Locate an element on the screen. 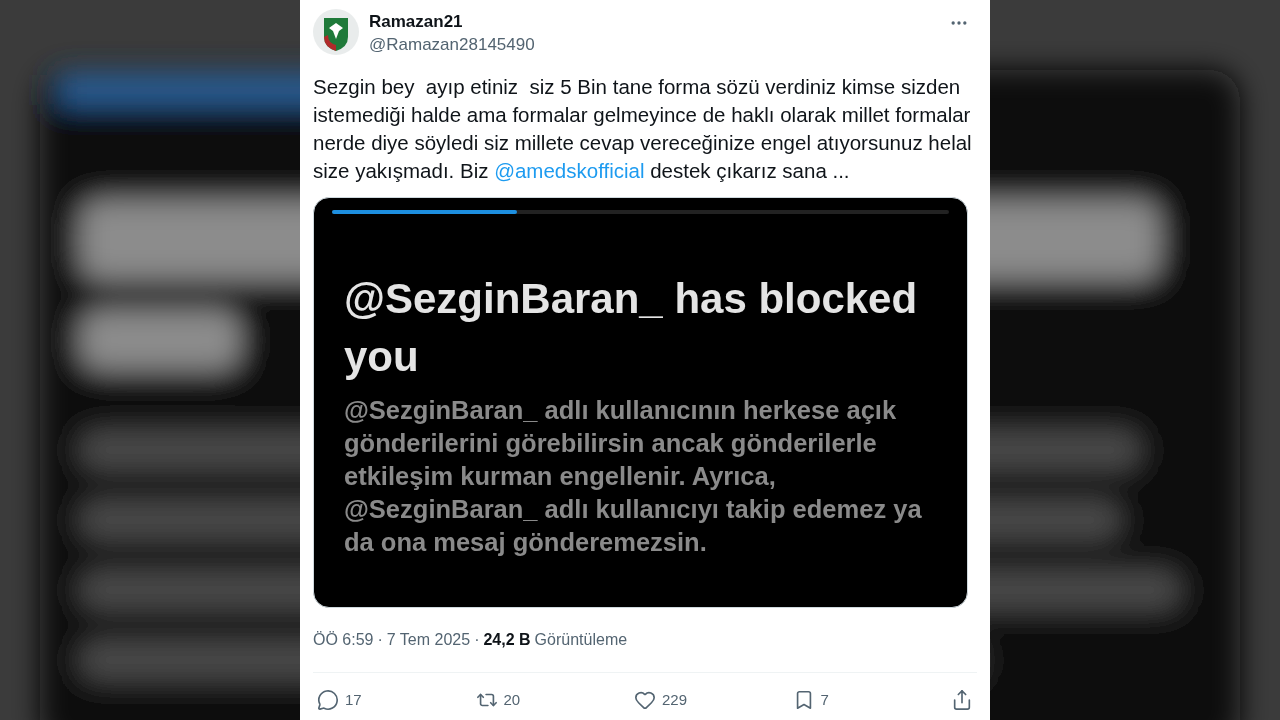 The height and width of the screenshot is (720, 1280). reply-icon is located at coordinates (328, 700).